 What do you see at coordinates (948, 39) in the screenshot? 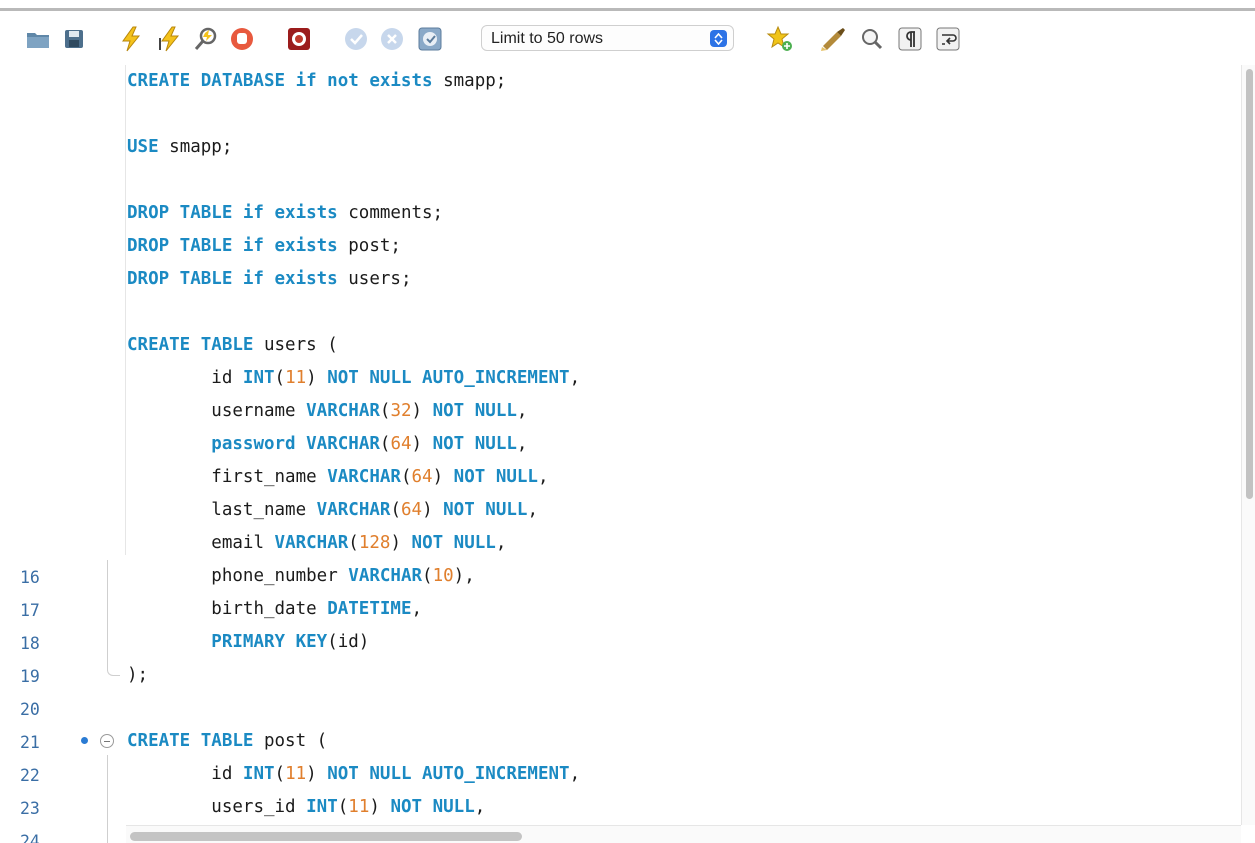
I see `wrap-lines-icon` at bounding box center [948, 39].